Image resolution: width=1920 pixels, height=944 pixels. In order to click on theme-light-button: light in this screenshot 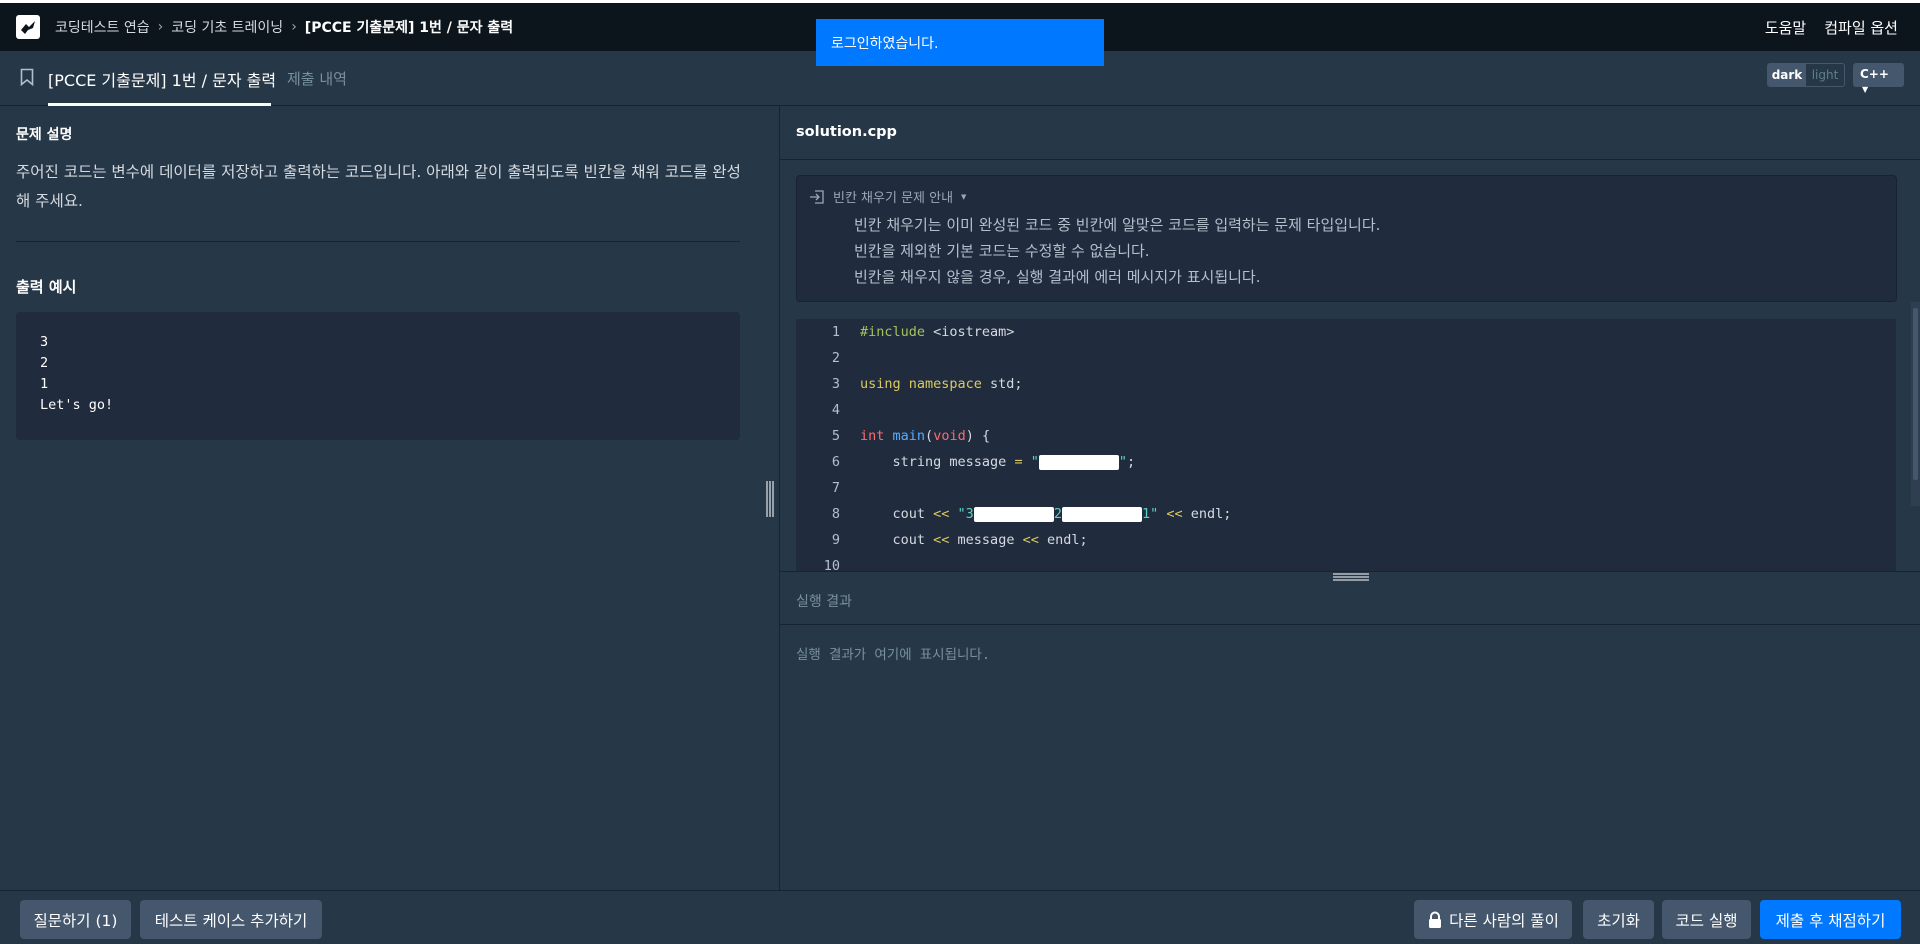, I will do `click(1825, 75)`.